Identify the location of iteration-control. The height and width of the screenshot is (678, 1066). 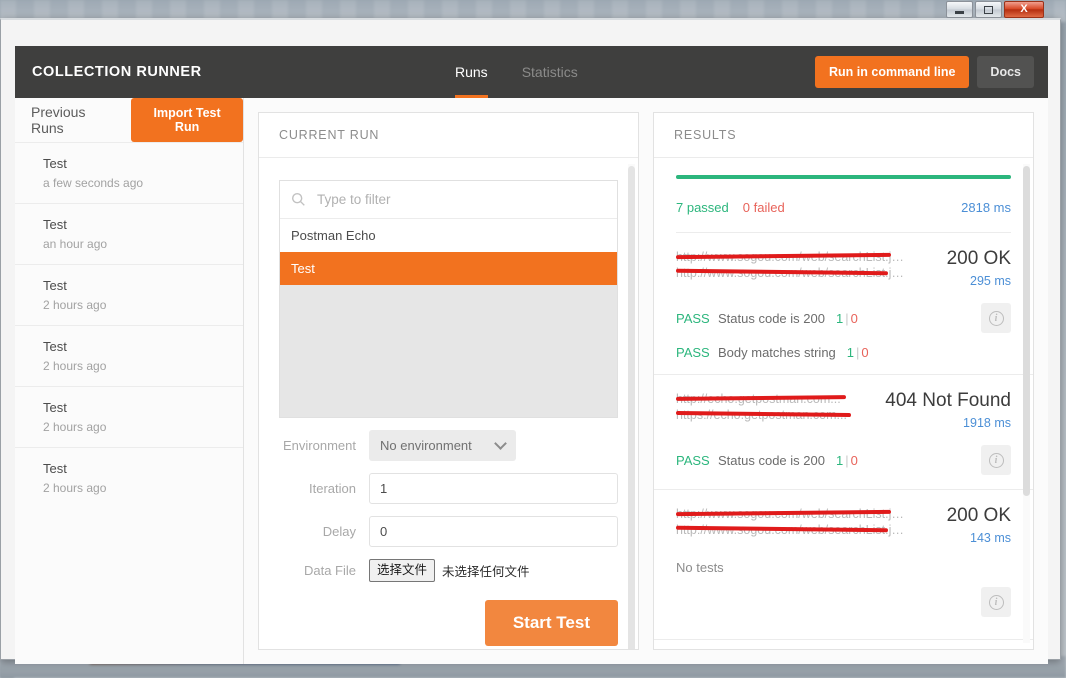
(493, 488).